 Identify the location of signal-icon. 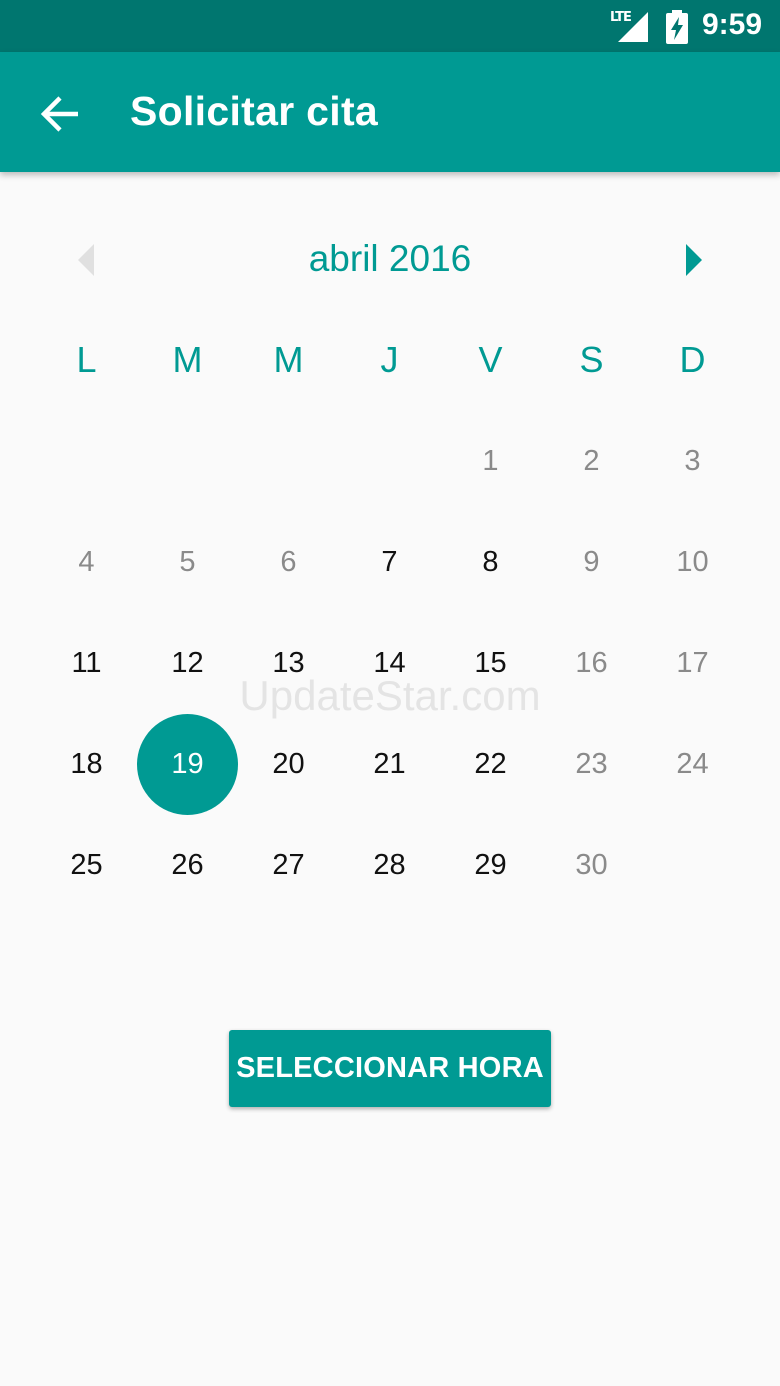
(633, 27).